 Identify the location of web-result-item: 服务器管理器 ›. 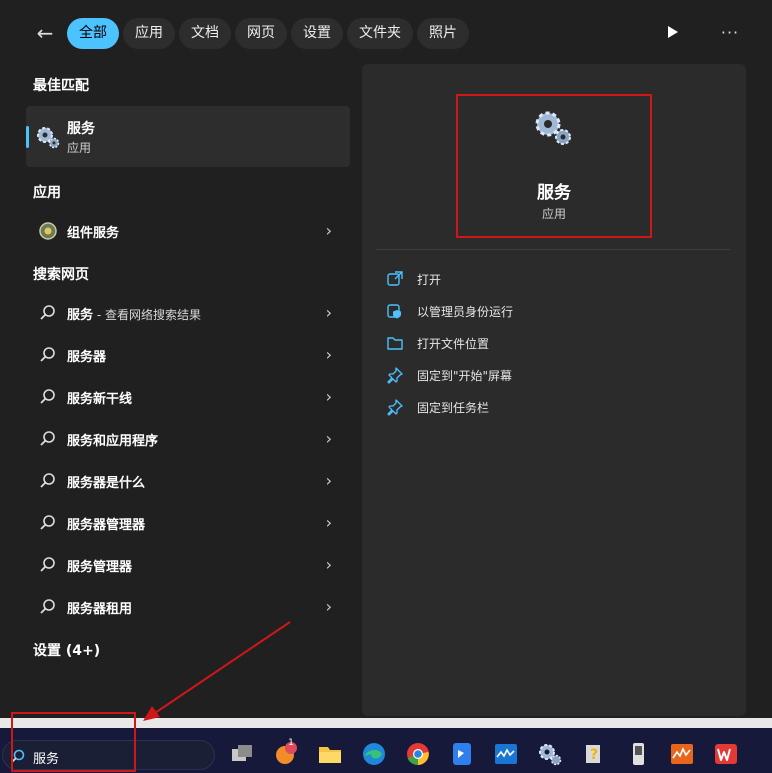
(188, 523).